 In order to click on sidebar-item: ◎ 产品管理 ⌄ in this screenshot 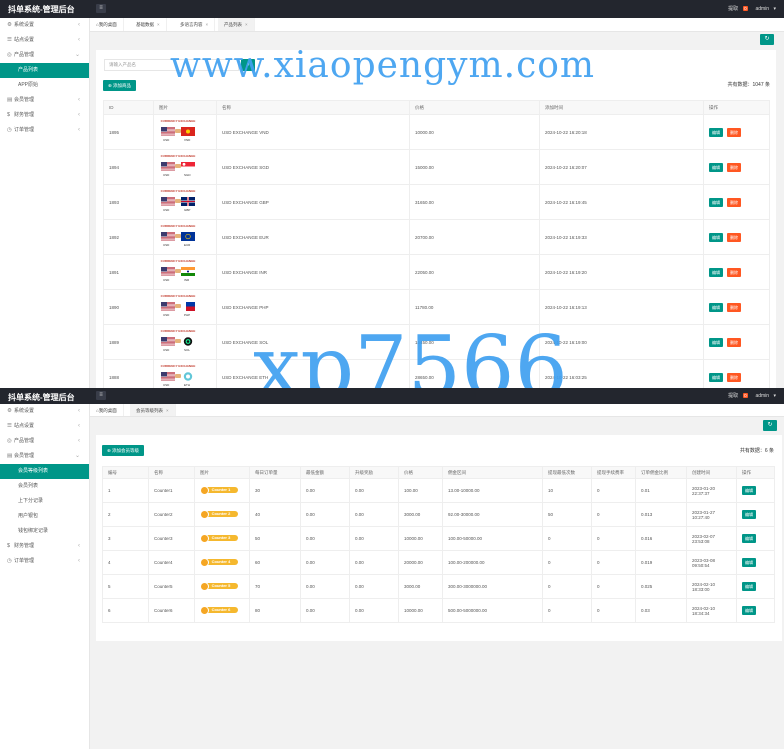, I will do `click(44, 55)`.